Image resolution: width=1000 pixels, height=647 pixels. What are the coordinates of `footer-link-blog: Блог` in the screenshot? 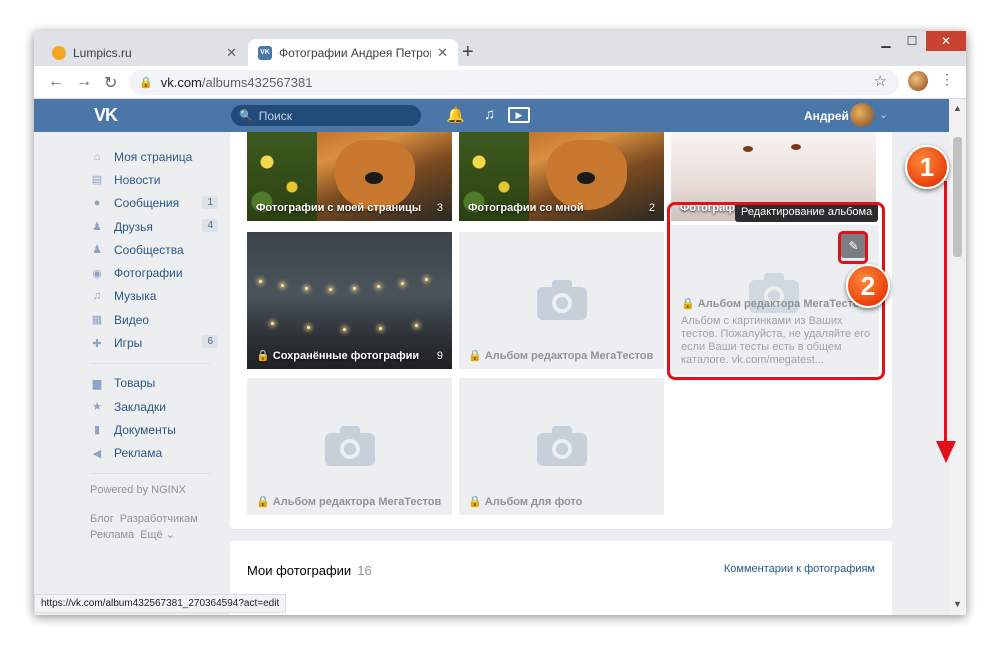 It's located at (102, 519).